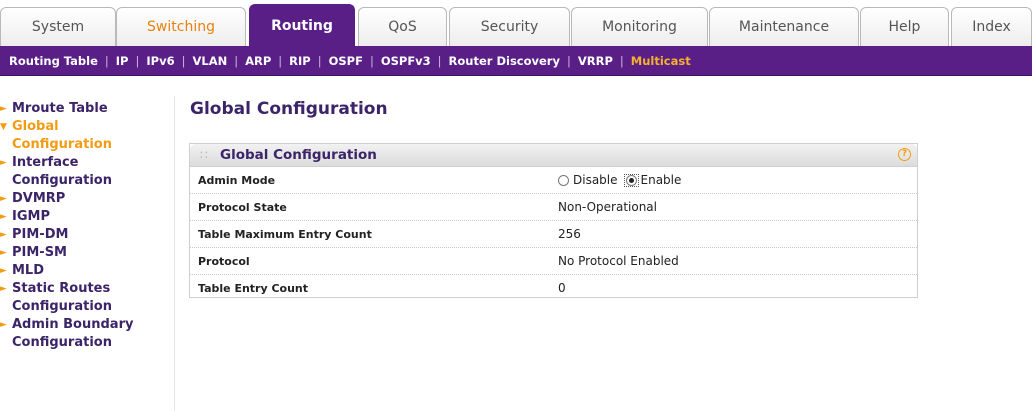 This screenshot has height=411, width=1032. What do you see at coordinates (28, 270) in the screenshot?
I see `sidebar-item-label: MLD` at bounding box center [28, 270].